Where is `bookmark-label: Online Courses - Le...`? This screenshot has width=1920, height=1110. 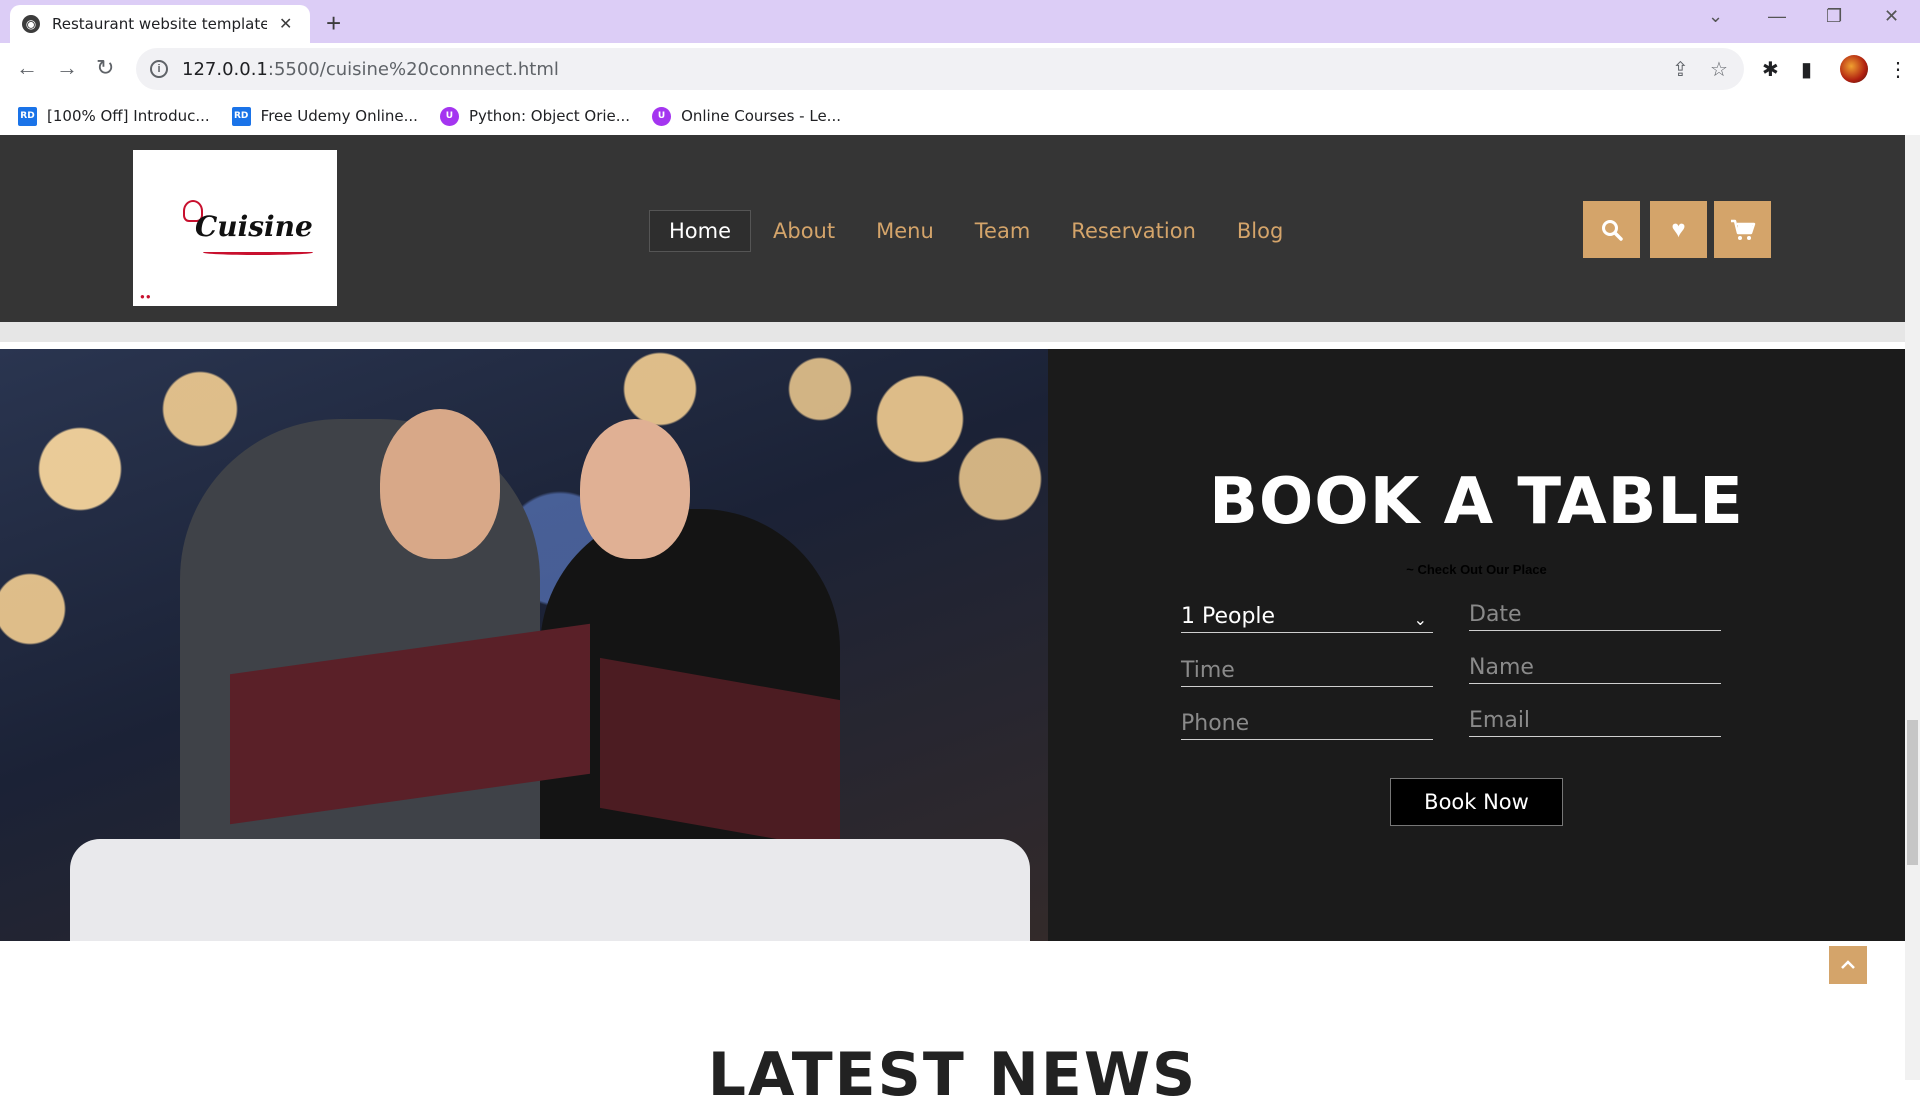 bookmark-label: Online Courses - Le... is located at coordinates (761, 116).